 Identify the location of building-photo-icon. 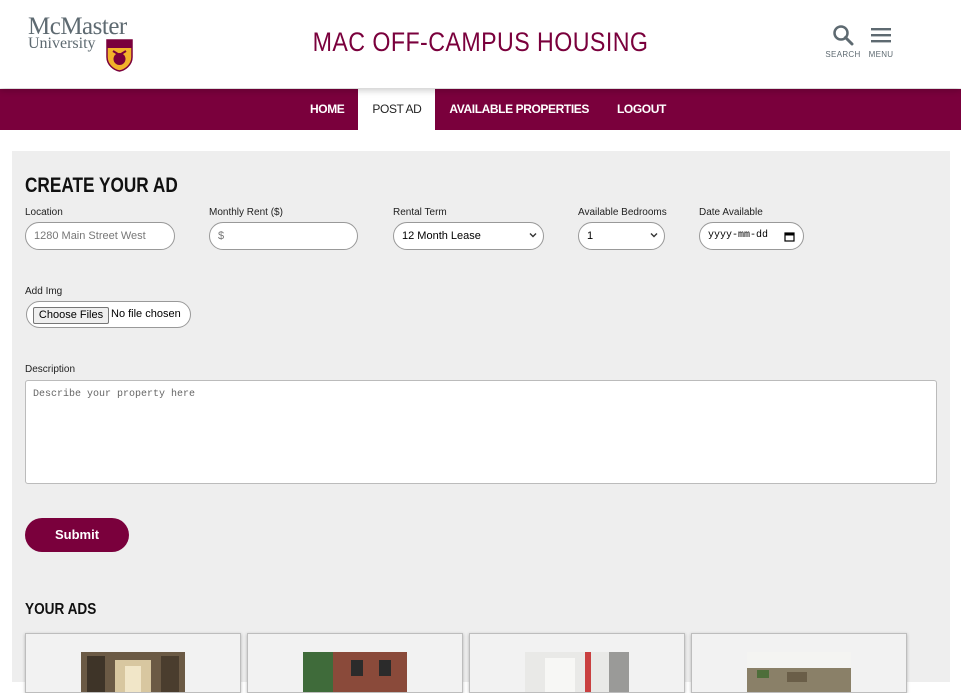
(799, 672).